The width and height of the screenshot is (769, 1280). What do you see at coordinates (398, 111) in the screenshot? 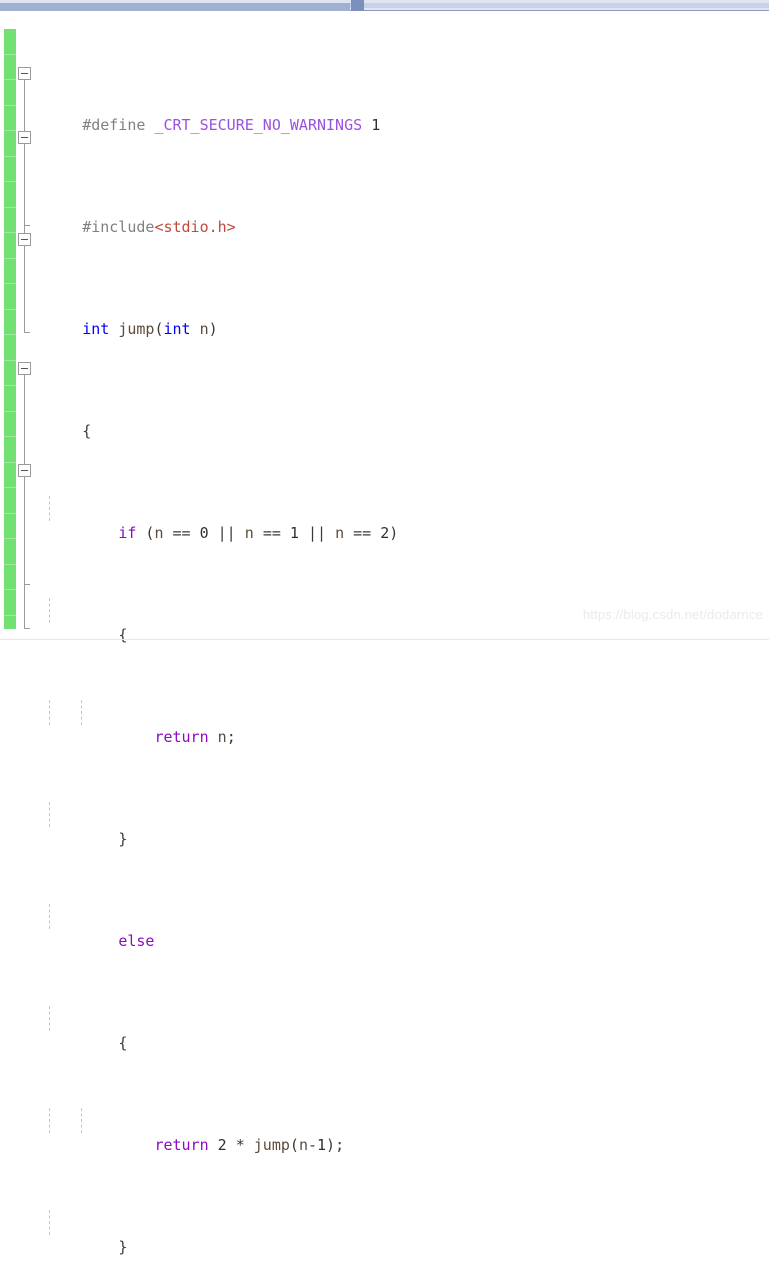
I see `code-line: #define _CRT_SECURE_NO_WARNINGS 1` at bounding box center [398, 111].